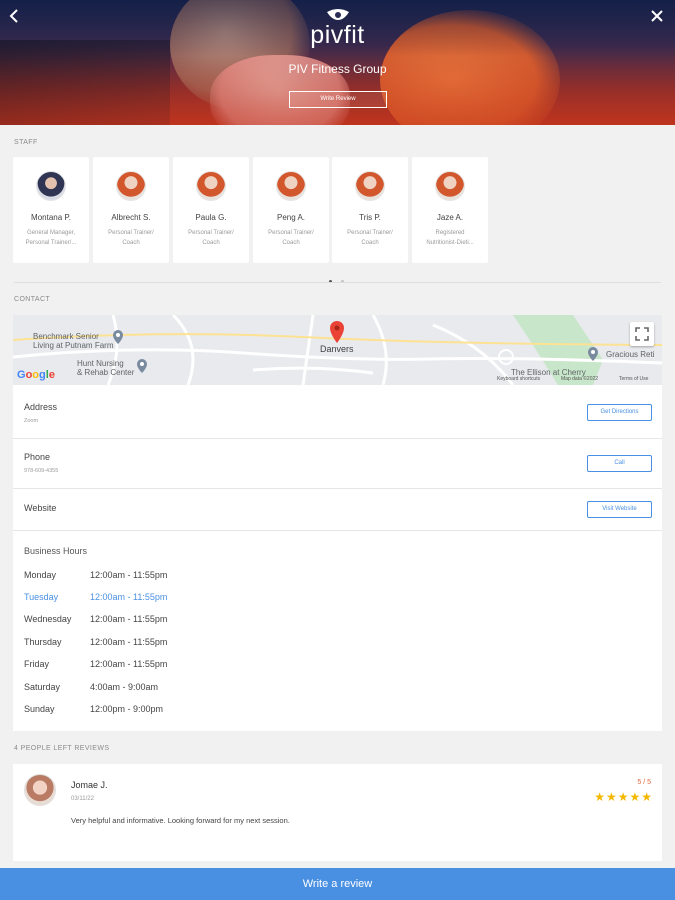  I want to click on hours-day: Wednesday, so click(48, 619).